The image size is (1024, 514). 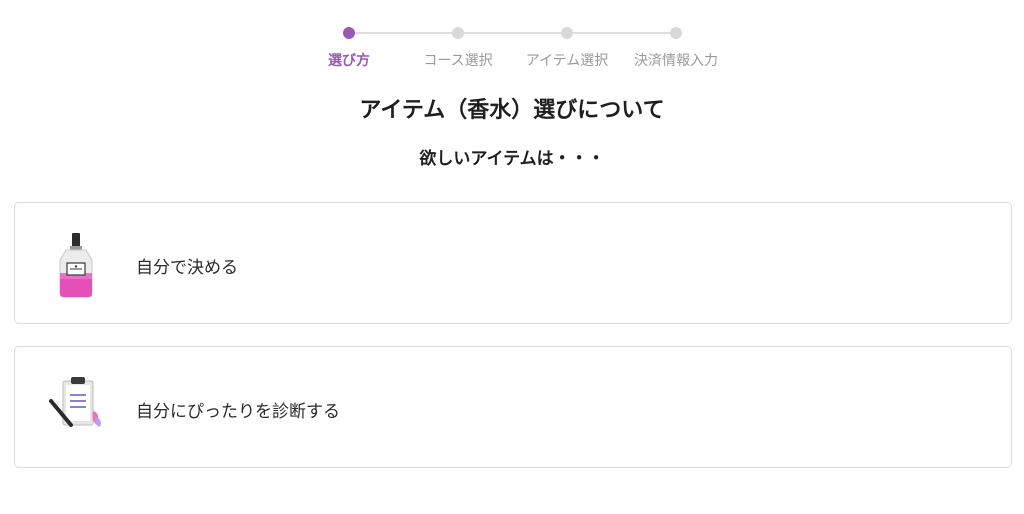 I want to click on step-label: コース選択, so click(x=458, y=61).